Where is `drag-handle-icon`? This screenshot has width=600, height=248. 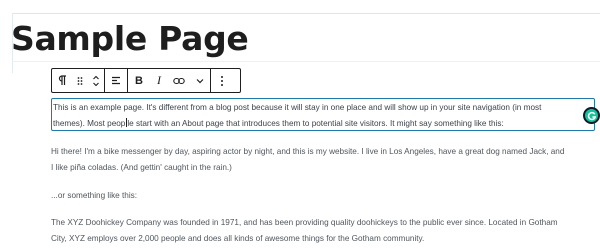 drag-handle-icon is located at coordinates (80, 80).